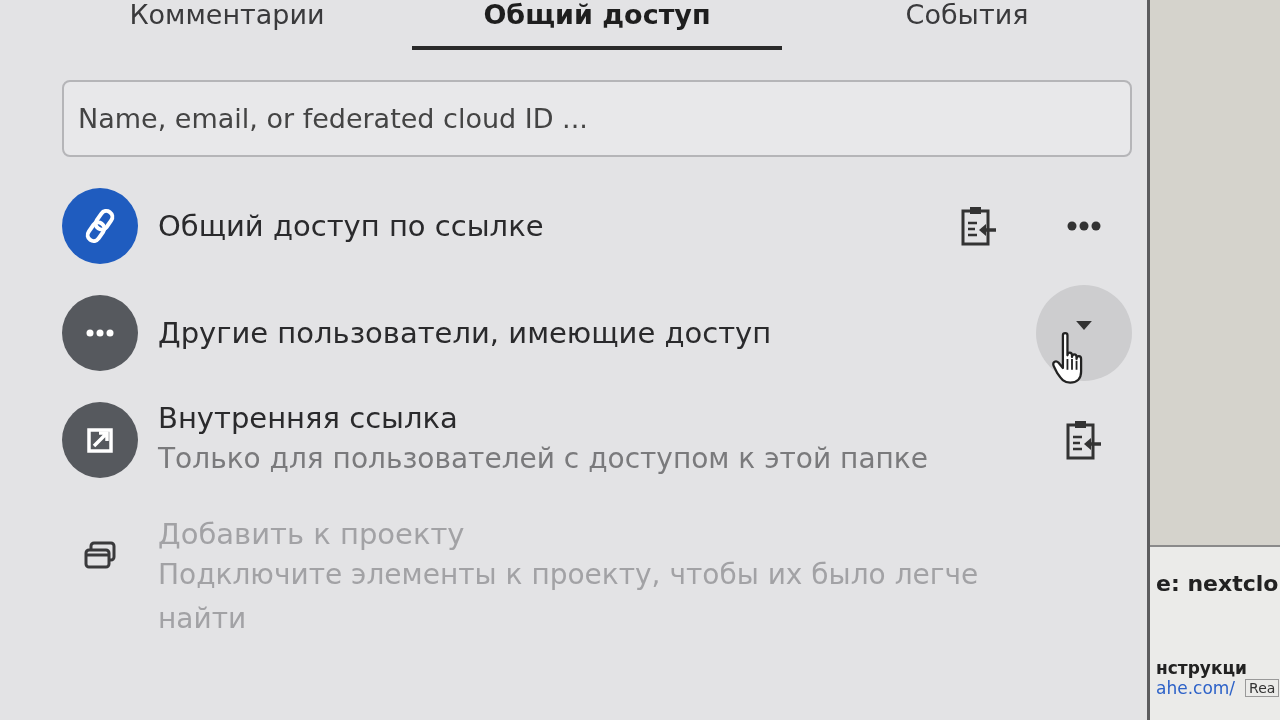  What do you see at coordinates (100, 555) in the screenshot?
I see `windows-icon` at bounding box center [100, 555].